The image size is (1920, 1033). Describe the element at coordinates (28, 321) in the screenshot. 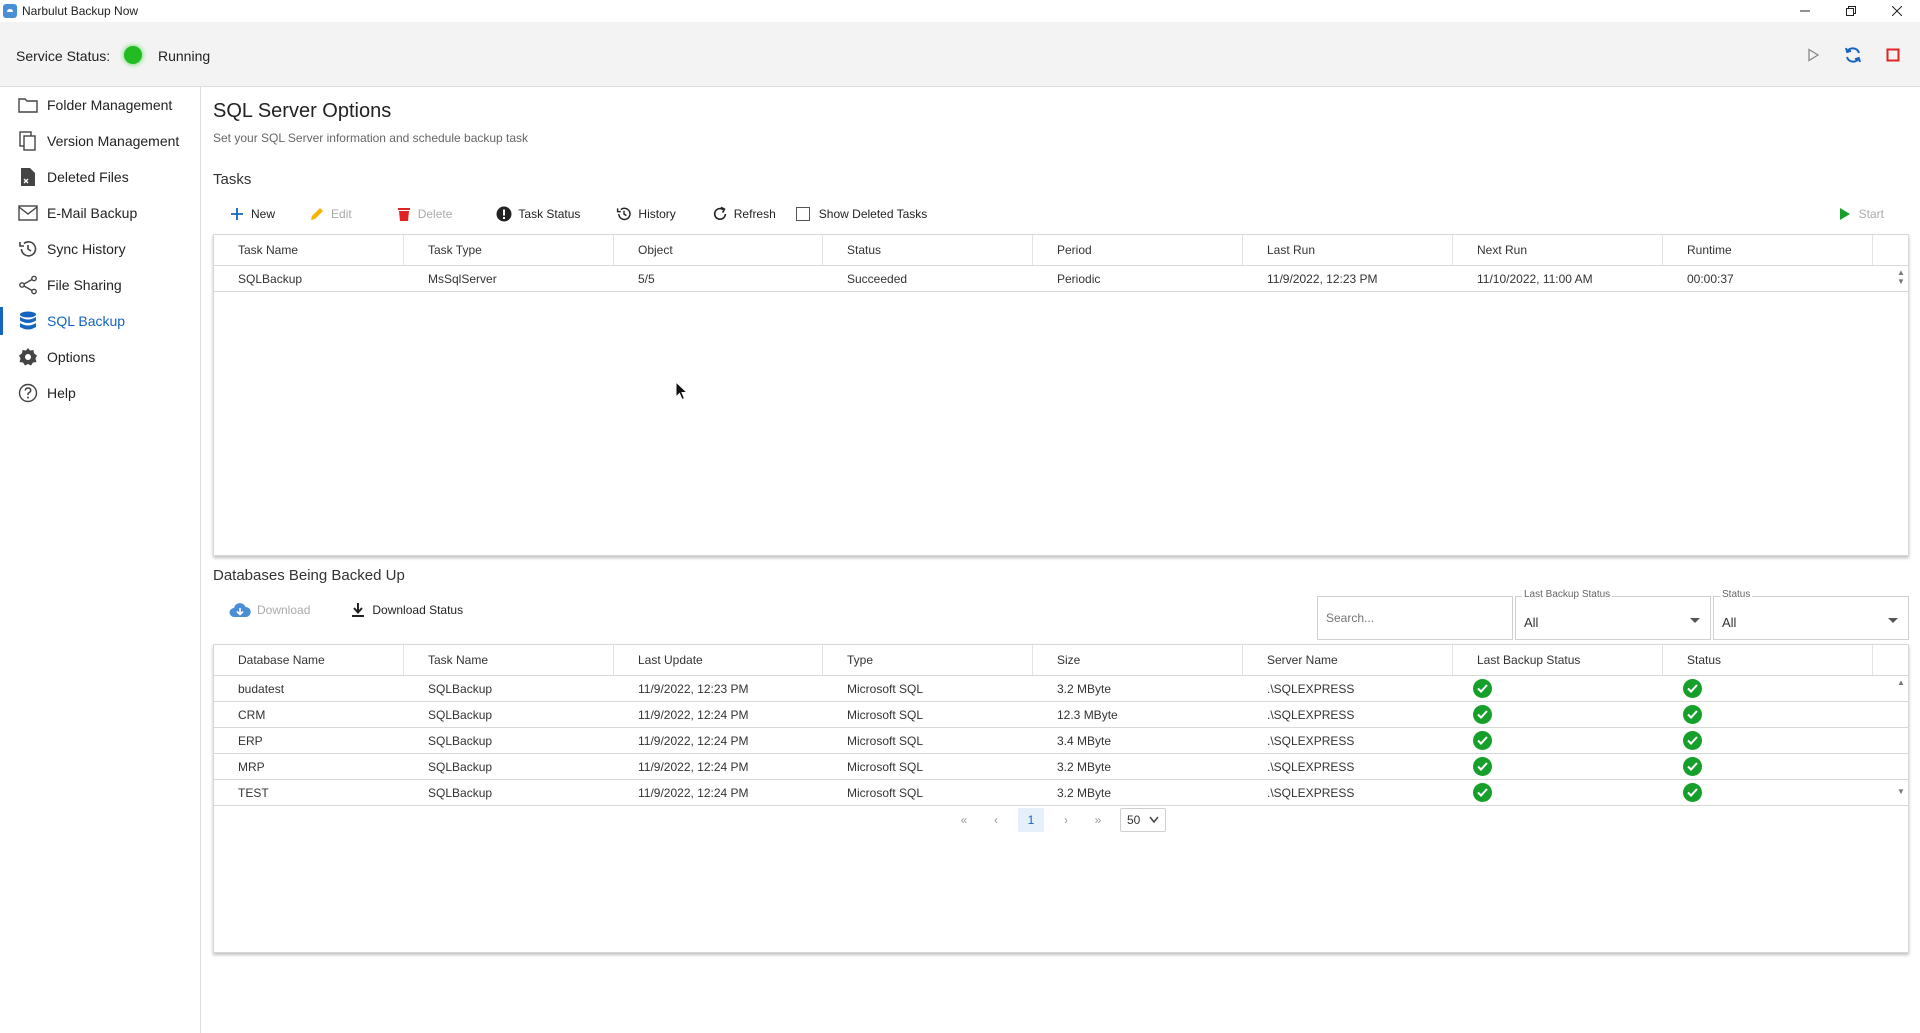

I see `database-icon` at that location.